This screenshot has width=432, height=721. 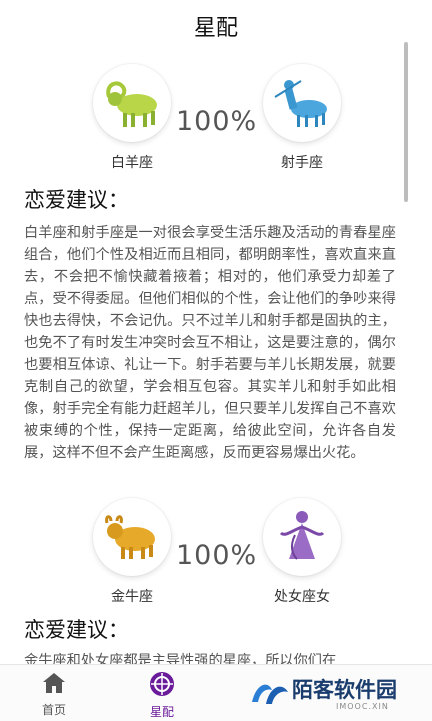 What do you see at coordinates (302, 537) in the screenshot?
I see `virgo-maiden-icon` at bounding box center [302, 537].